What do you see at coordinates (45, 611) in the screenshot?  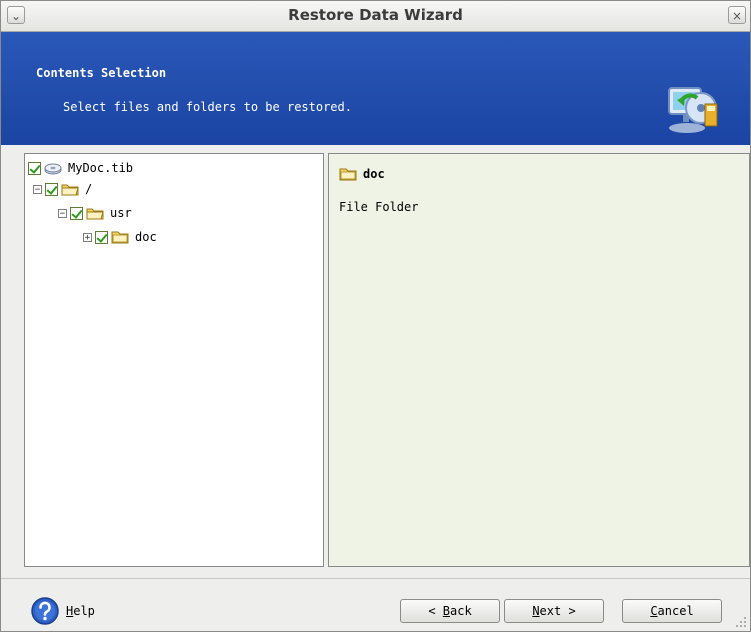 I see `help-icon` at bounding box center [45, 611].